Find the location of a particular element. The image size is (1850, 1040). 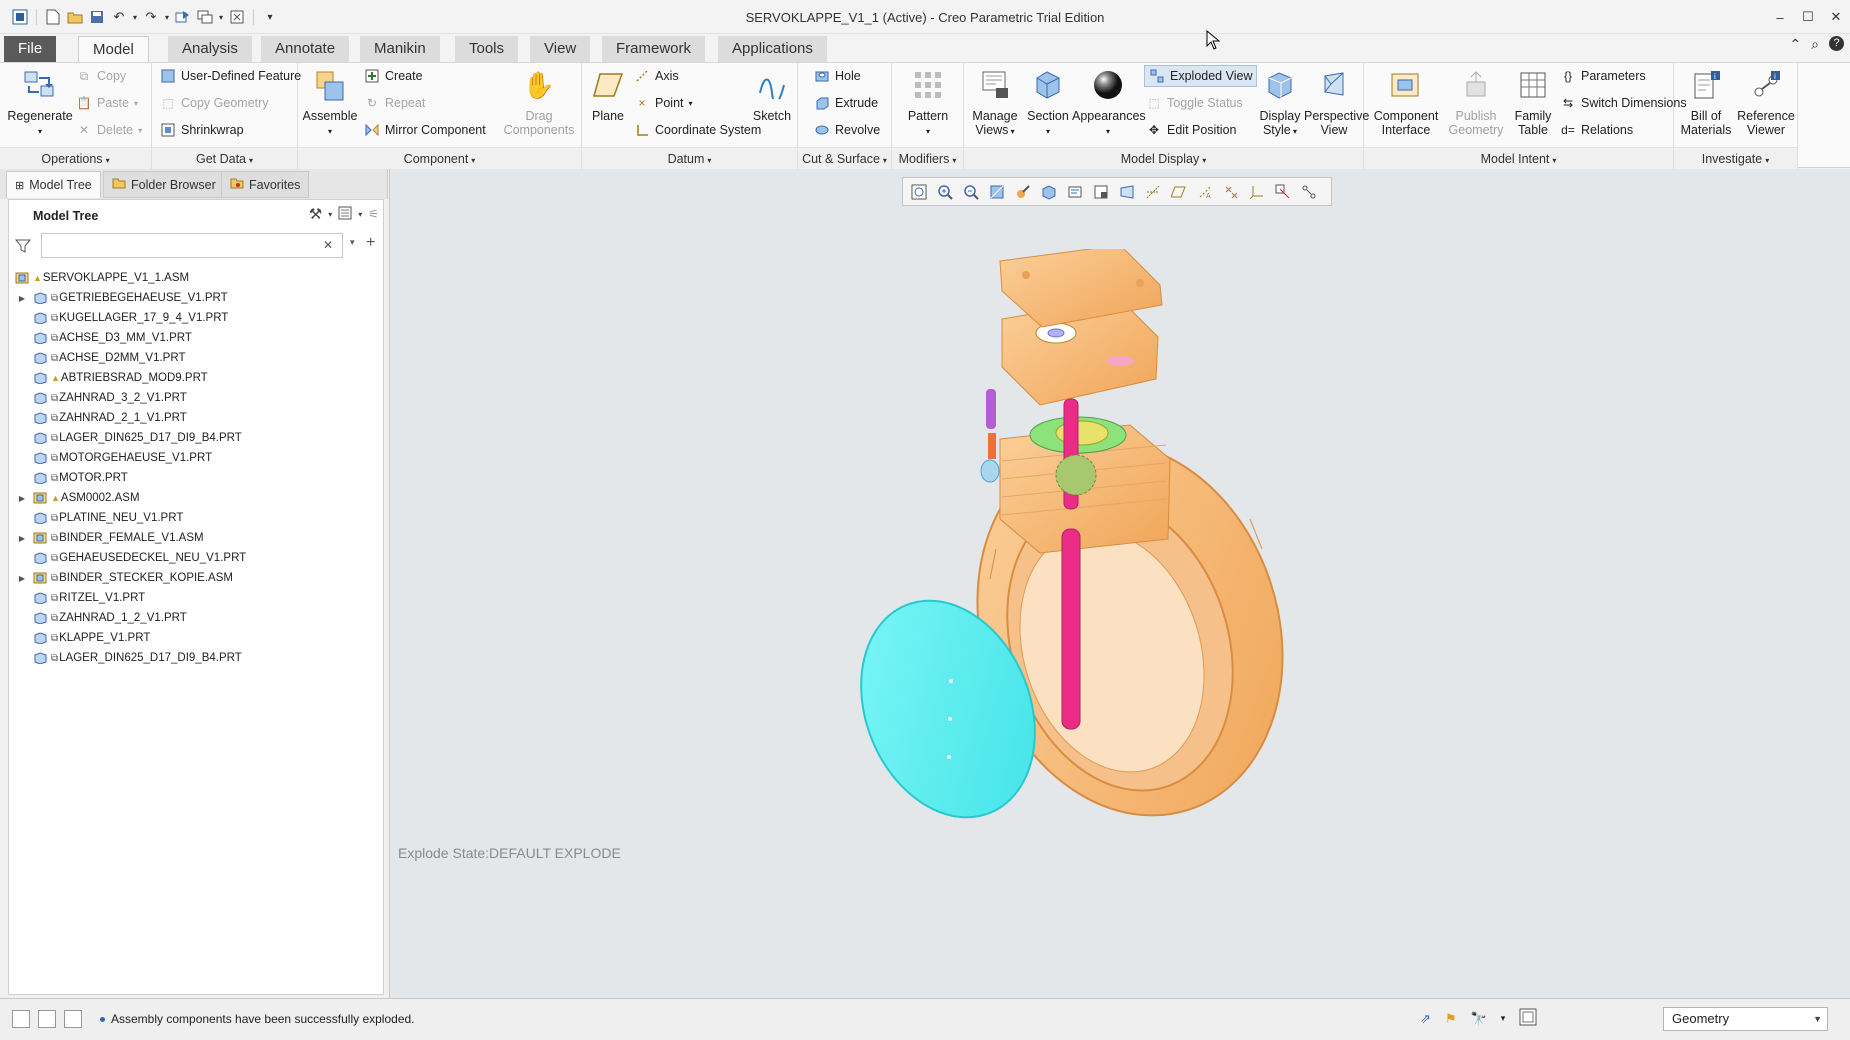

delete-button: ✕ Delete ▾ is located at coordinates (109, 130).